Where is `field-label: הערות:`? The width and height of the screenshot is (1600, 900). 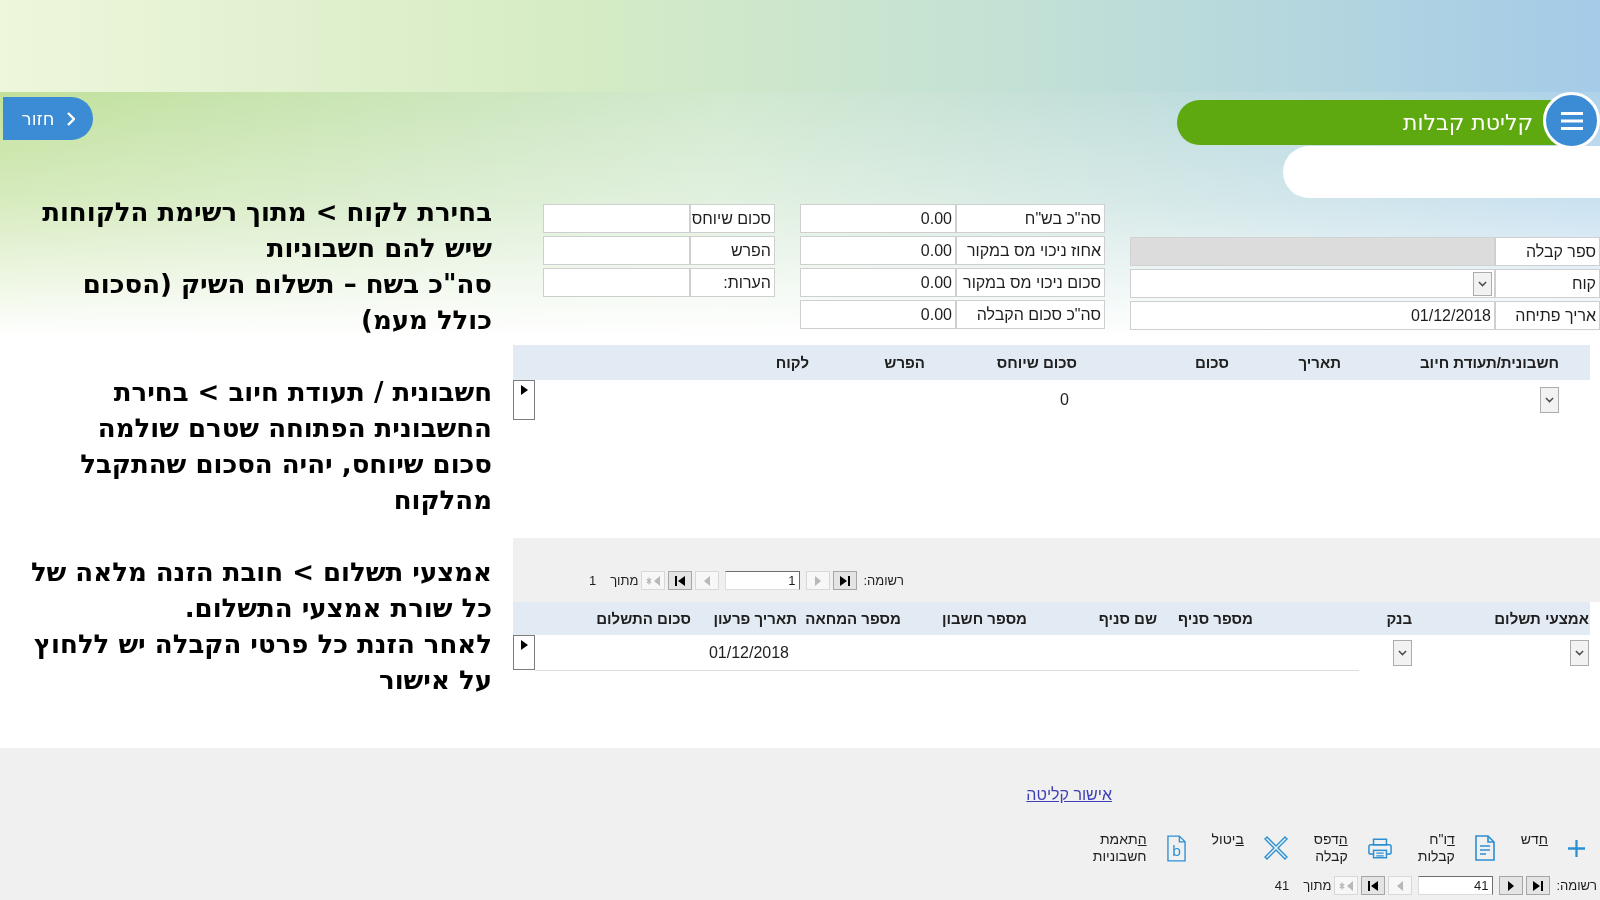 field-label: הערות: is located at coordinates (732, 282).